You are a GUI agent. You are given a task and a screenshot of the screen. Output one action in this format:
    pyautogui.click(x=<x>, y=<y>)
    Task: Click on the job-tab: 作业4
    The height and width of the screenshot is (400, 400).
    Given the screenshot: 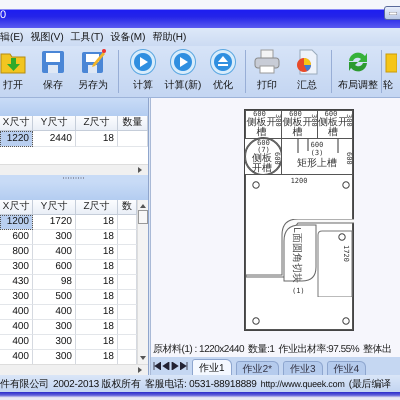 What is the action you would take?
    pyautogui.click(x=346, y=368)
    